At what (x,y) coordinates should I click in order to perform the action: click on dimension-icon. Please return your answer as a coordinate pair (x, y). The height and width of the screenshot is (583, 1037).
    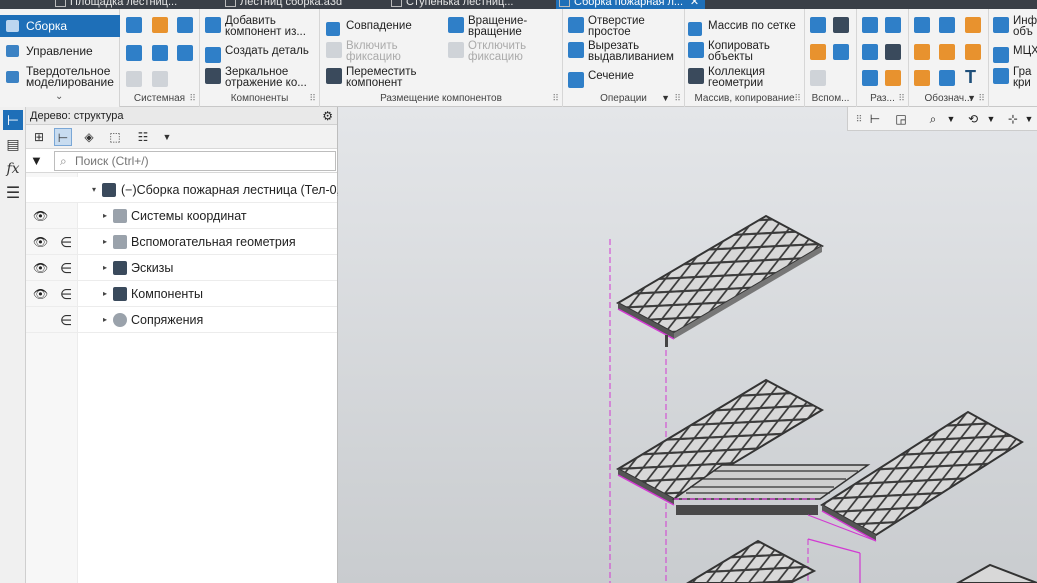
    Looking at the image, I should click on (870, 25).